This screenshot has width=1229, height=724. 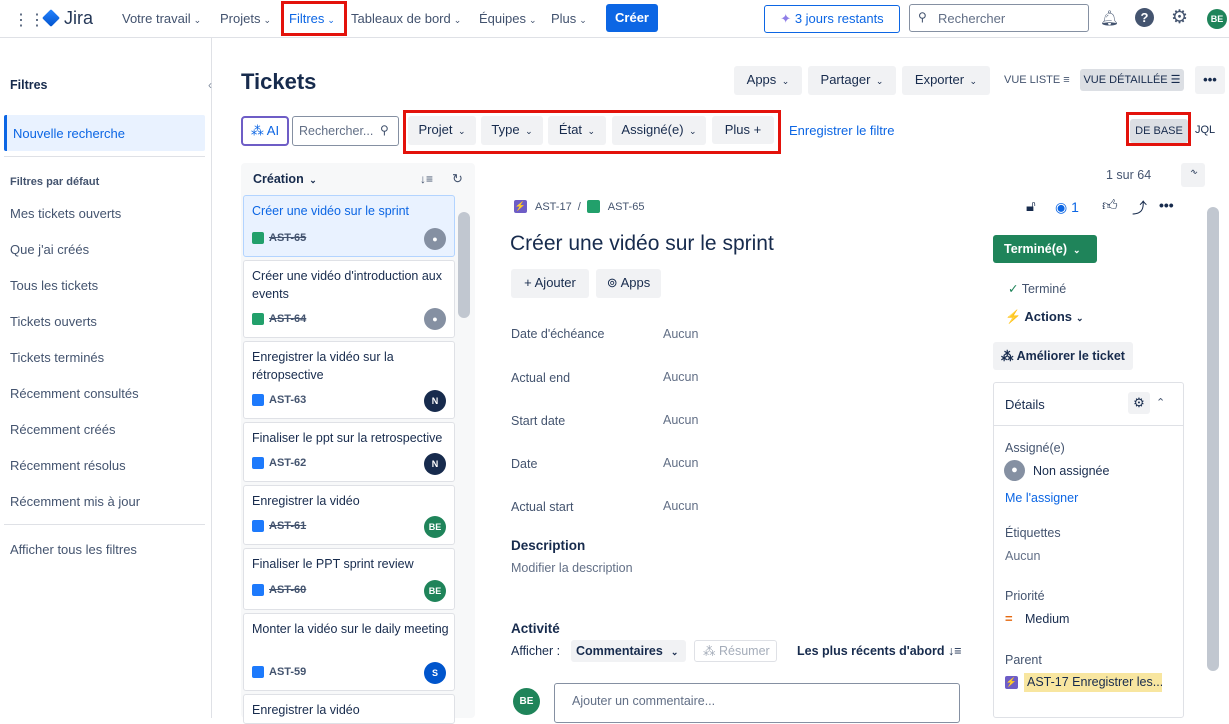 What do you see at coordinates (768, 80) in the screenshot?
I see `apps-button: Apps ⌄` at bounding box center [768, 80].